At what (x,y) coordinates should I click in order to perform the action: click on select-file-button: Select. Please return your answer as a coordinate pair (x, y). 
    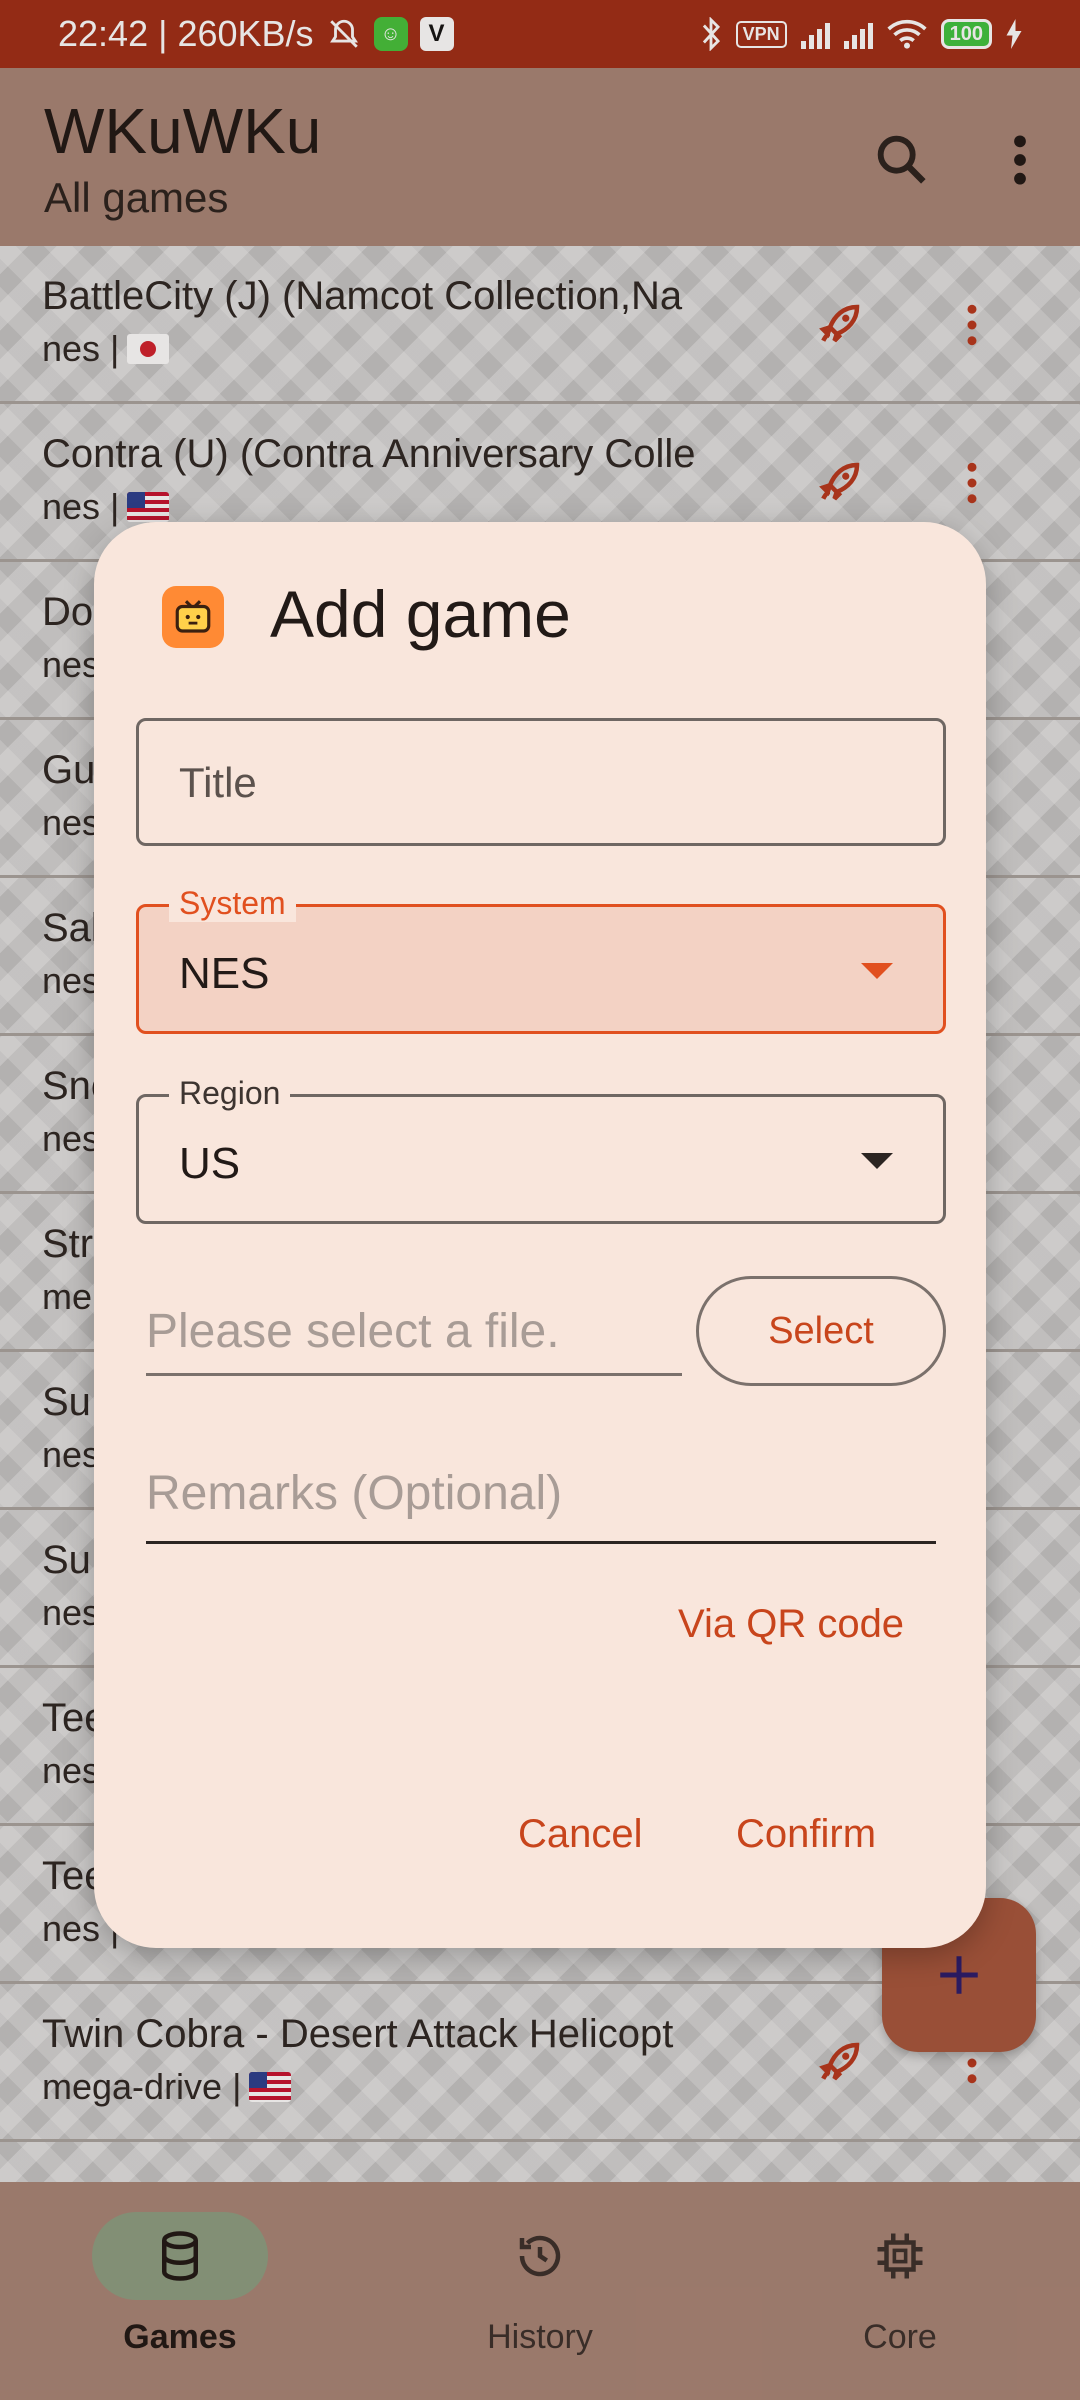
    Looking at the image, I should click on (821, 1331).